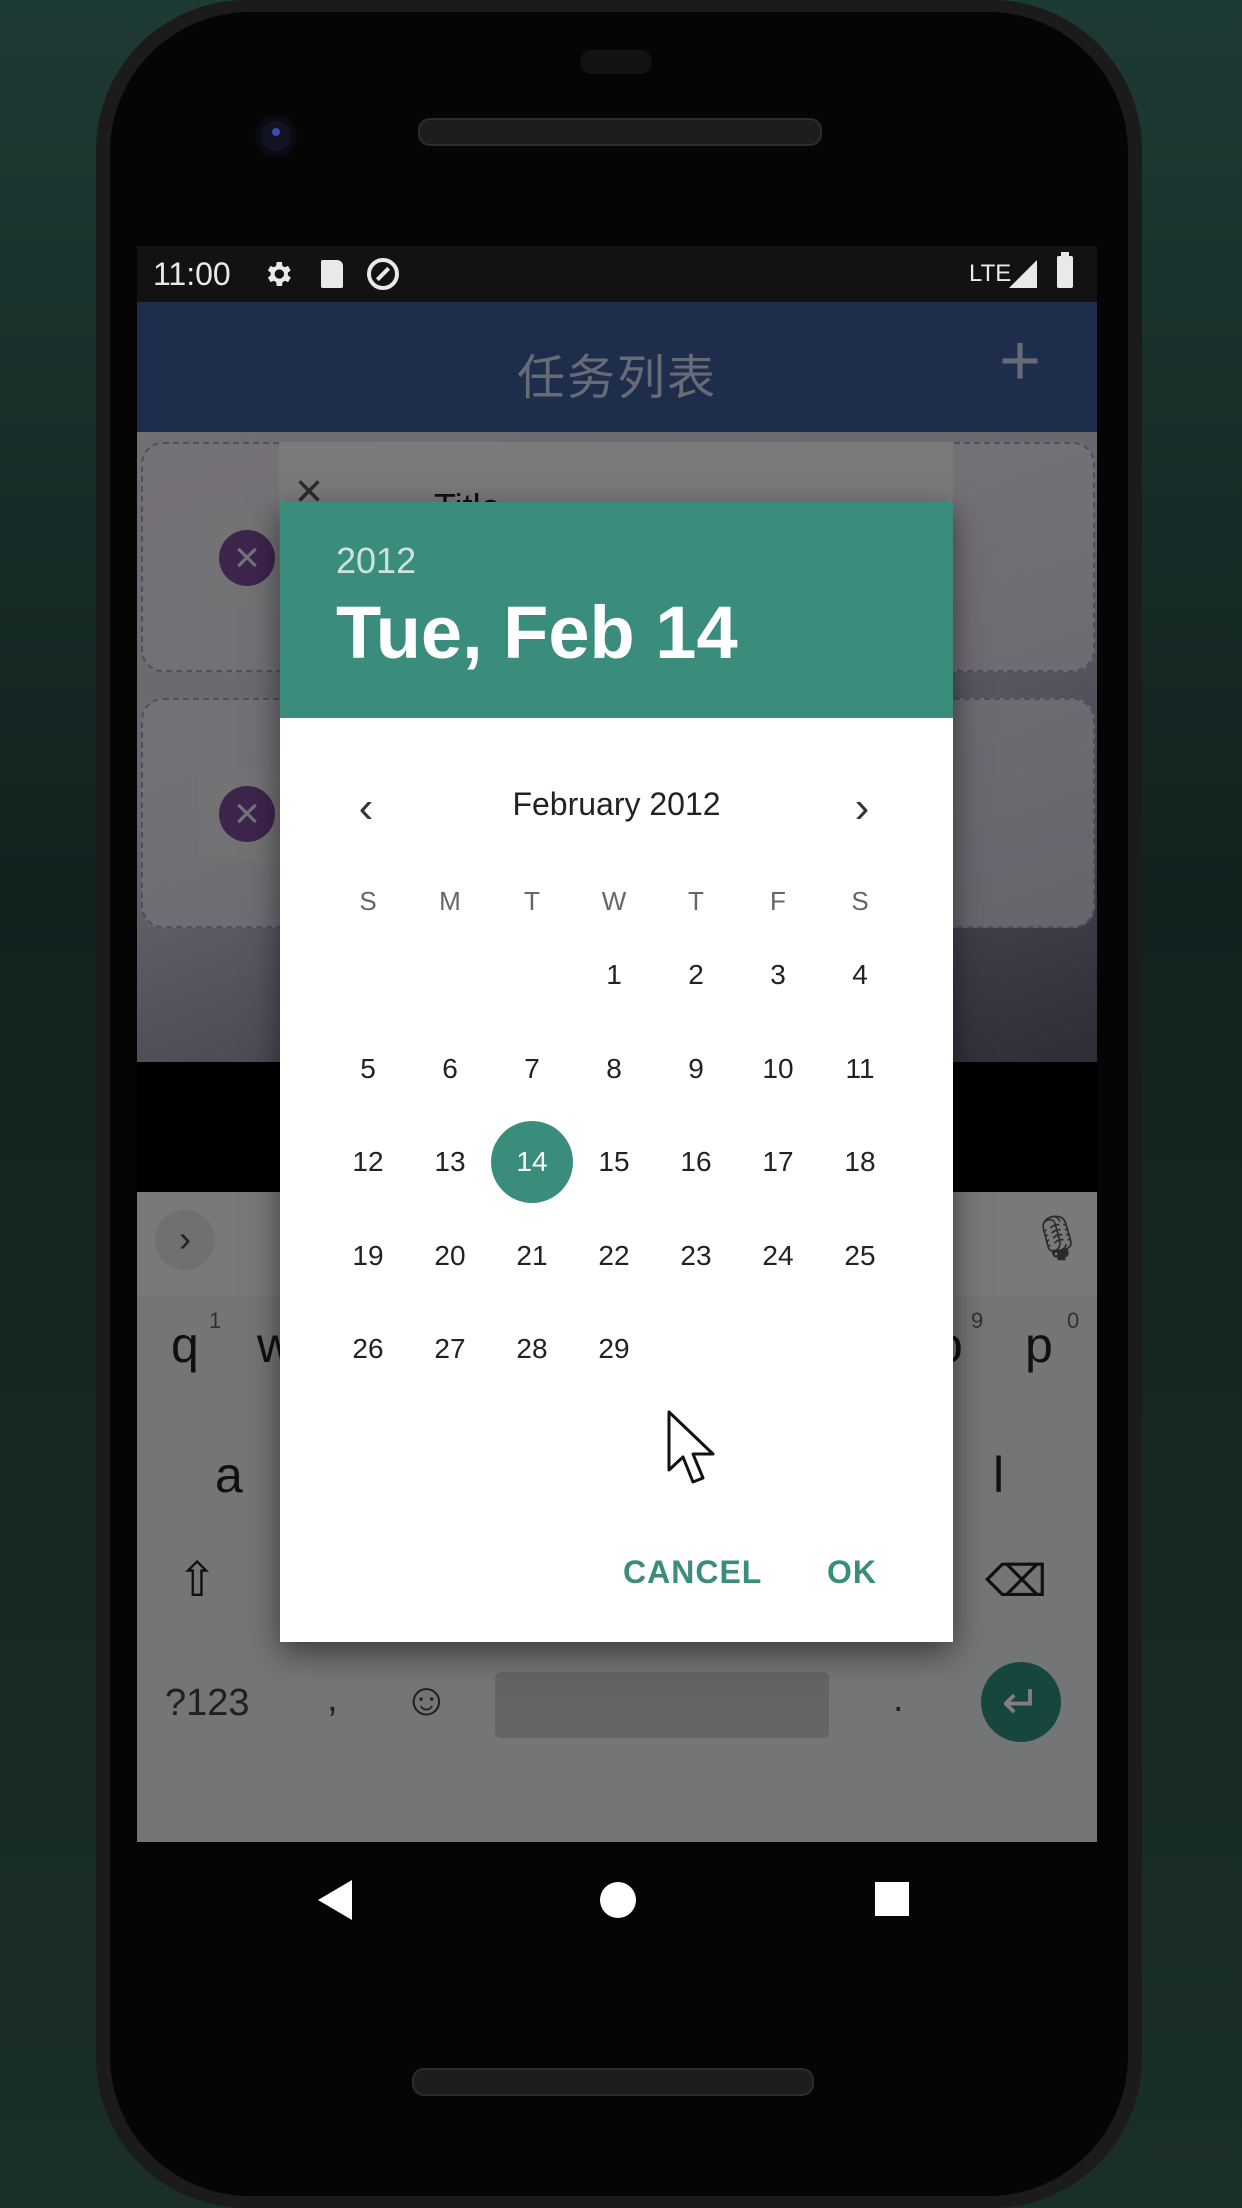 The width and height of the screenshot is (1242, 2208). I want to click on do-not-disturb-icon, so click(383, 274).